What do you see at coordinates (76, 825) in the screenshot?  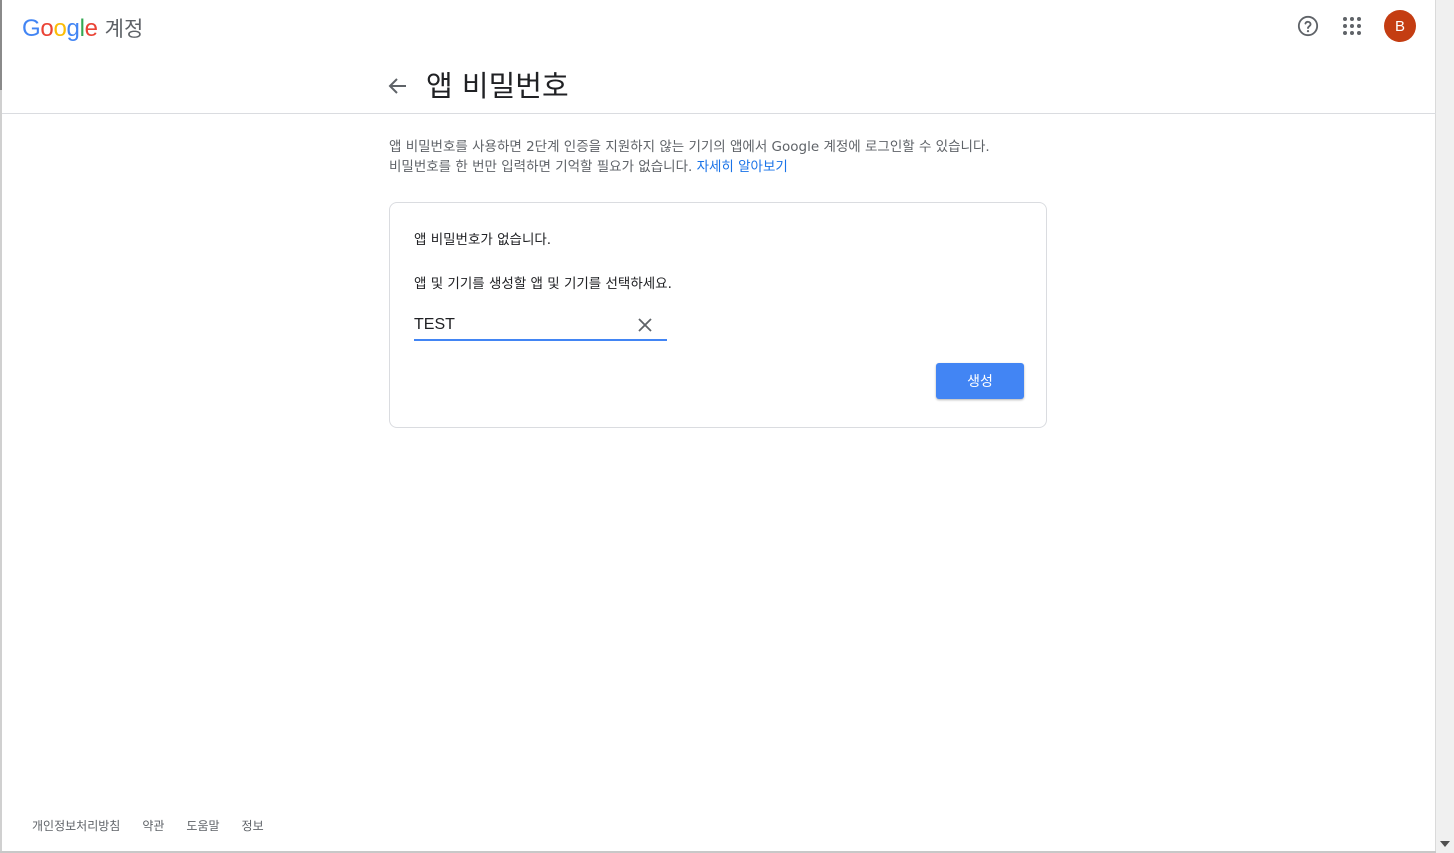 I see `footer-link-privacy: 개인정보처리방침` at bounding box center [76, 825].